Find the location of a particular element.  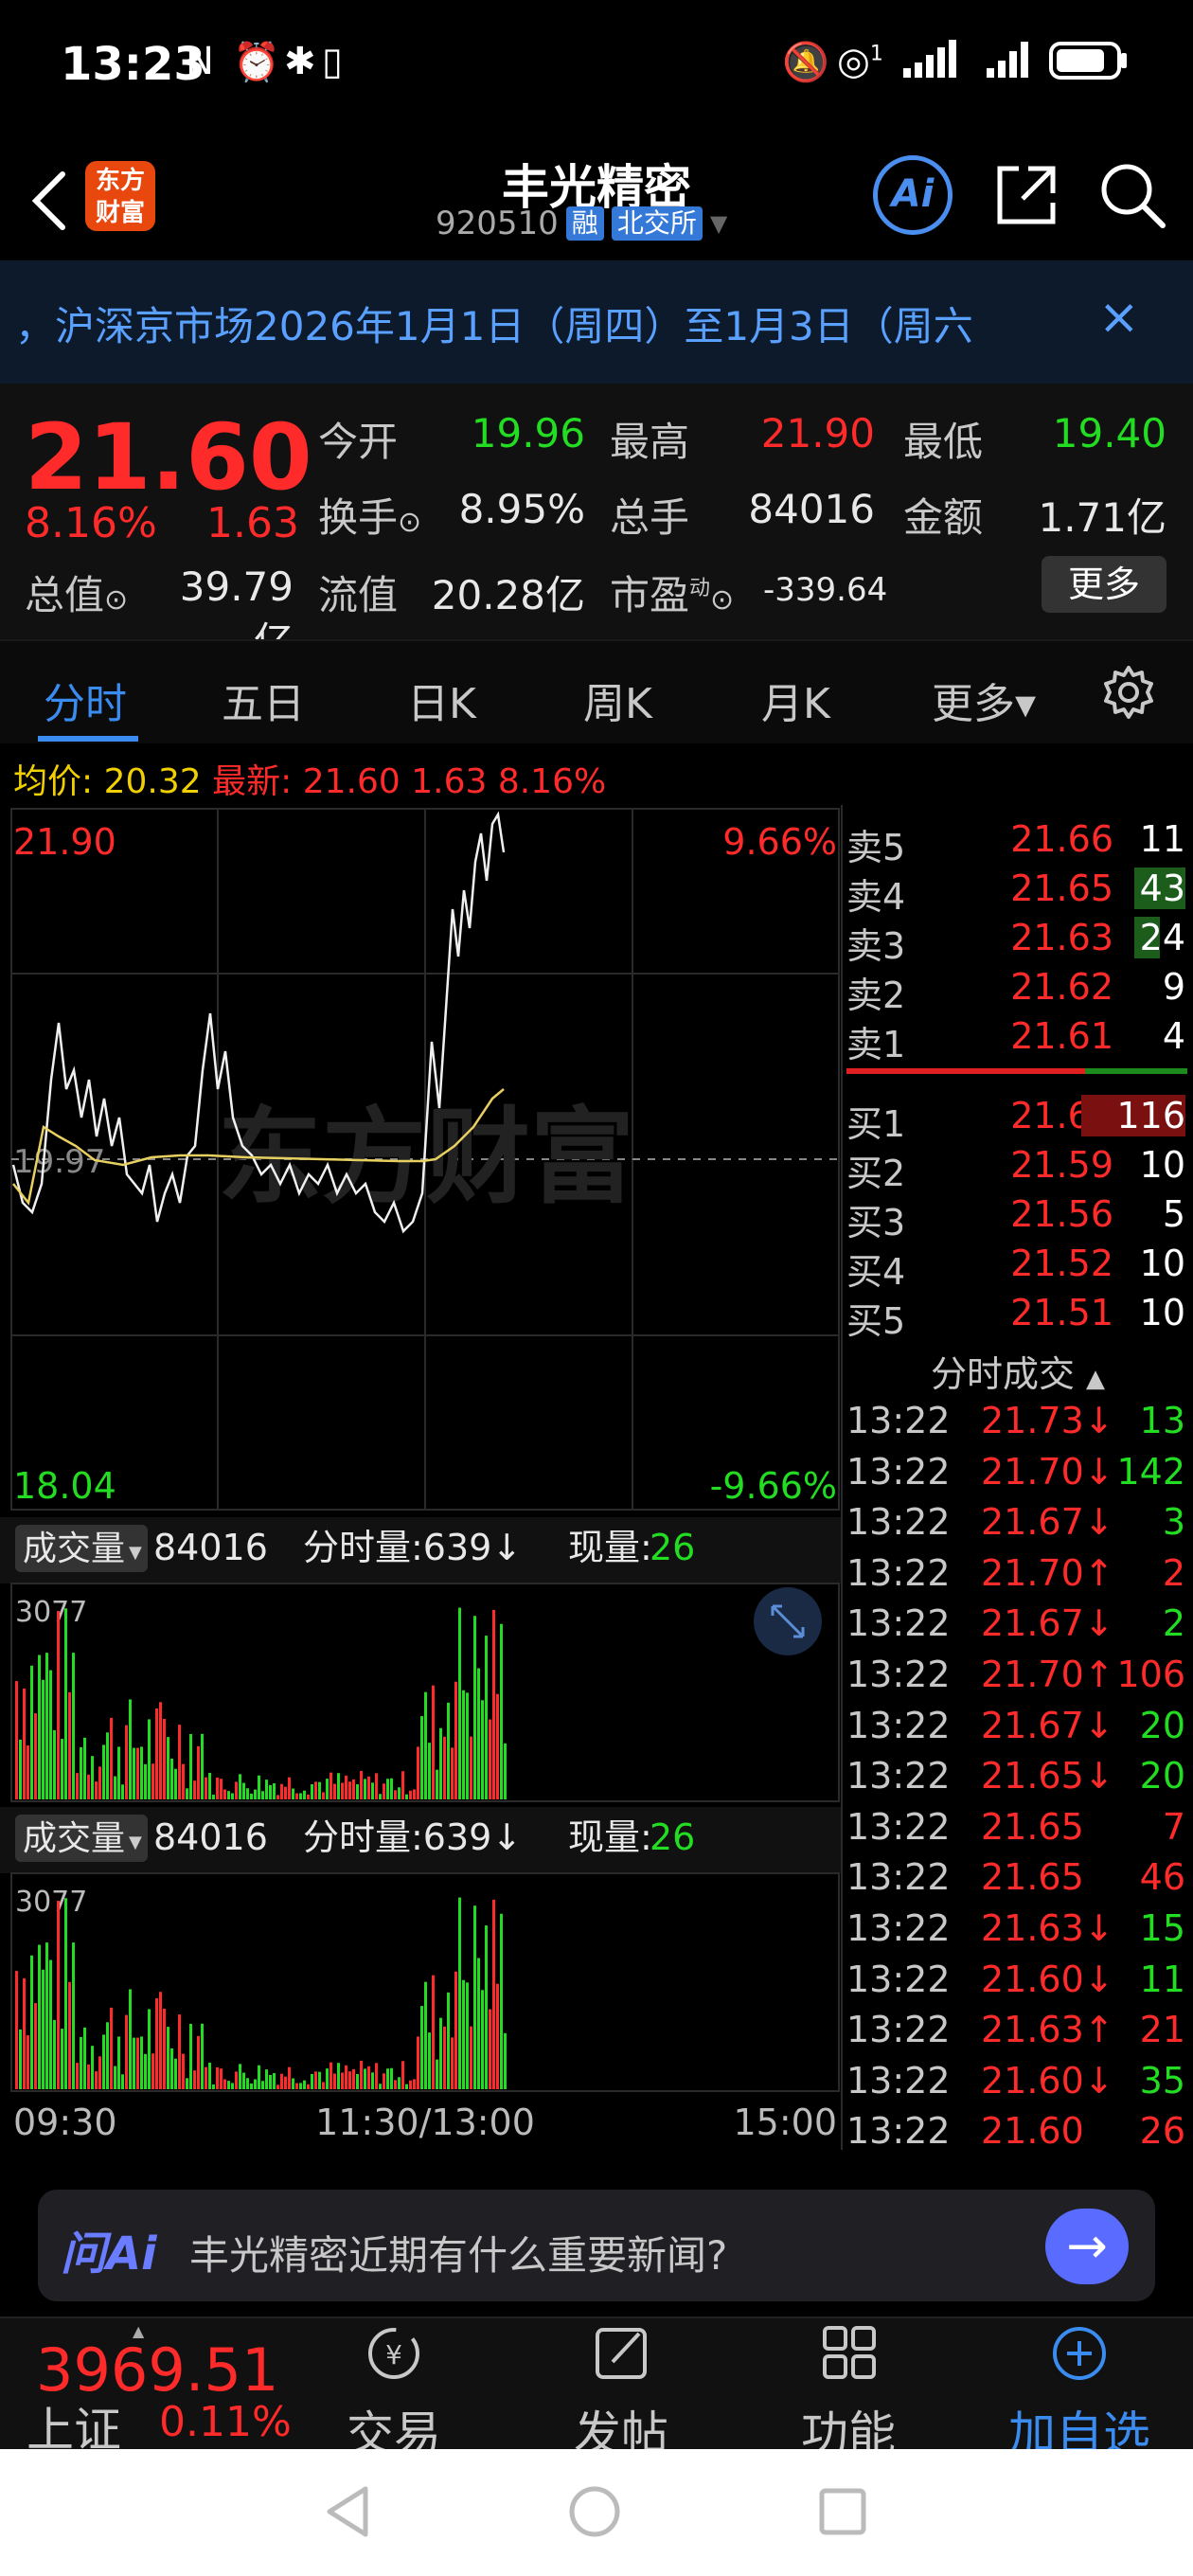

recents-square-icon is located at coordinates (842, 2511).